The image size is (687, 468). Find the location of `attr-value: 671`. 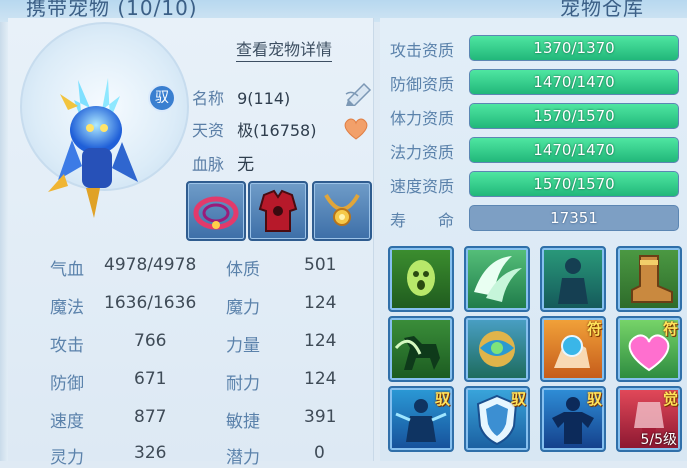

attr-value: 671 is located at coordinates (150, 379).